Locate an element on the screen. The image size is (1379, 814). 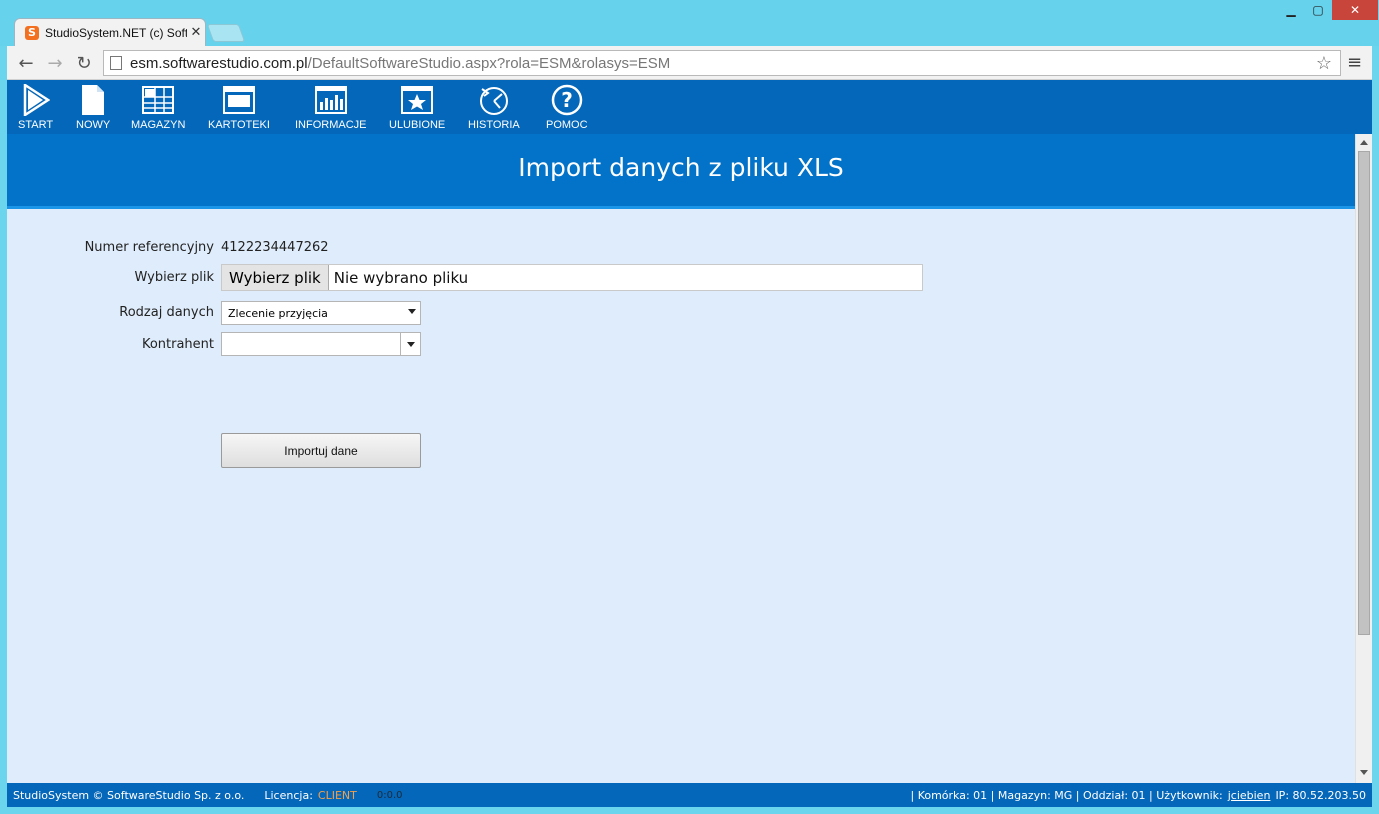
nav-start: START is located at coordinates (35, 107).